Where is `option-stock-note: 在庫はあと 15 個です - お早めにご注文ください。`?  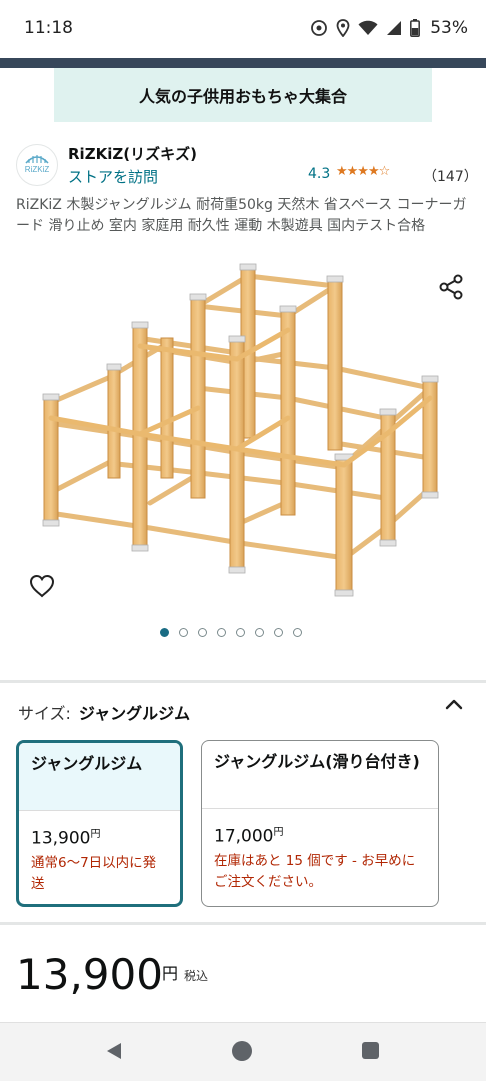 option-stock-note: 在庫はあと 15 個です - お早めにご注文ください。 is located at coordinates (315, 871).